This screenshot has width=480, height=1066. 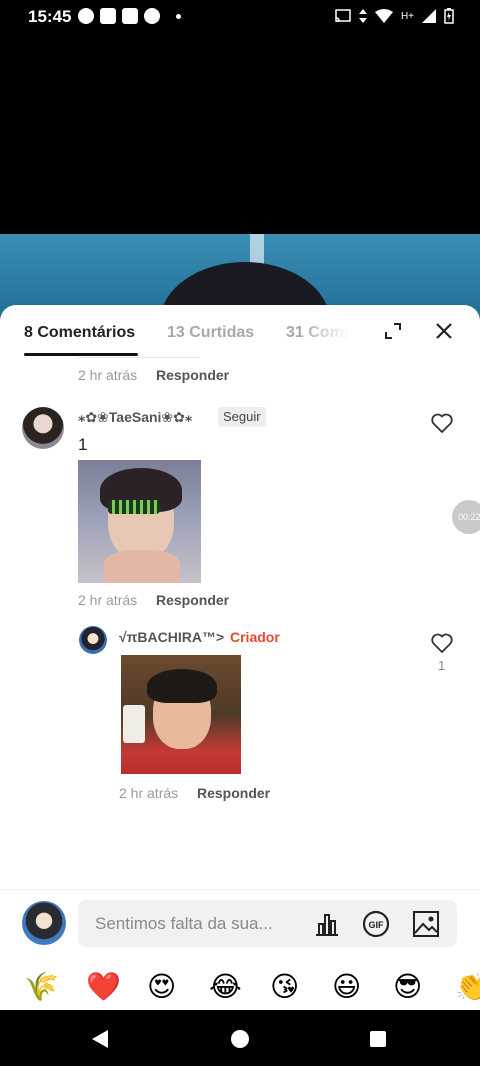 What do you see at coordinates (467, 987) in the screenshot?
I see `emoji-button: 👏` at bounding box center [467, 987].